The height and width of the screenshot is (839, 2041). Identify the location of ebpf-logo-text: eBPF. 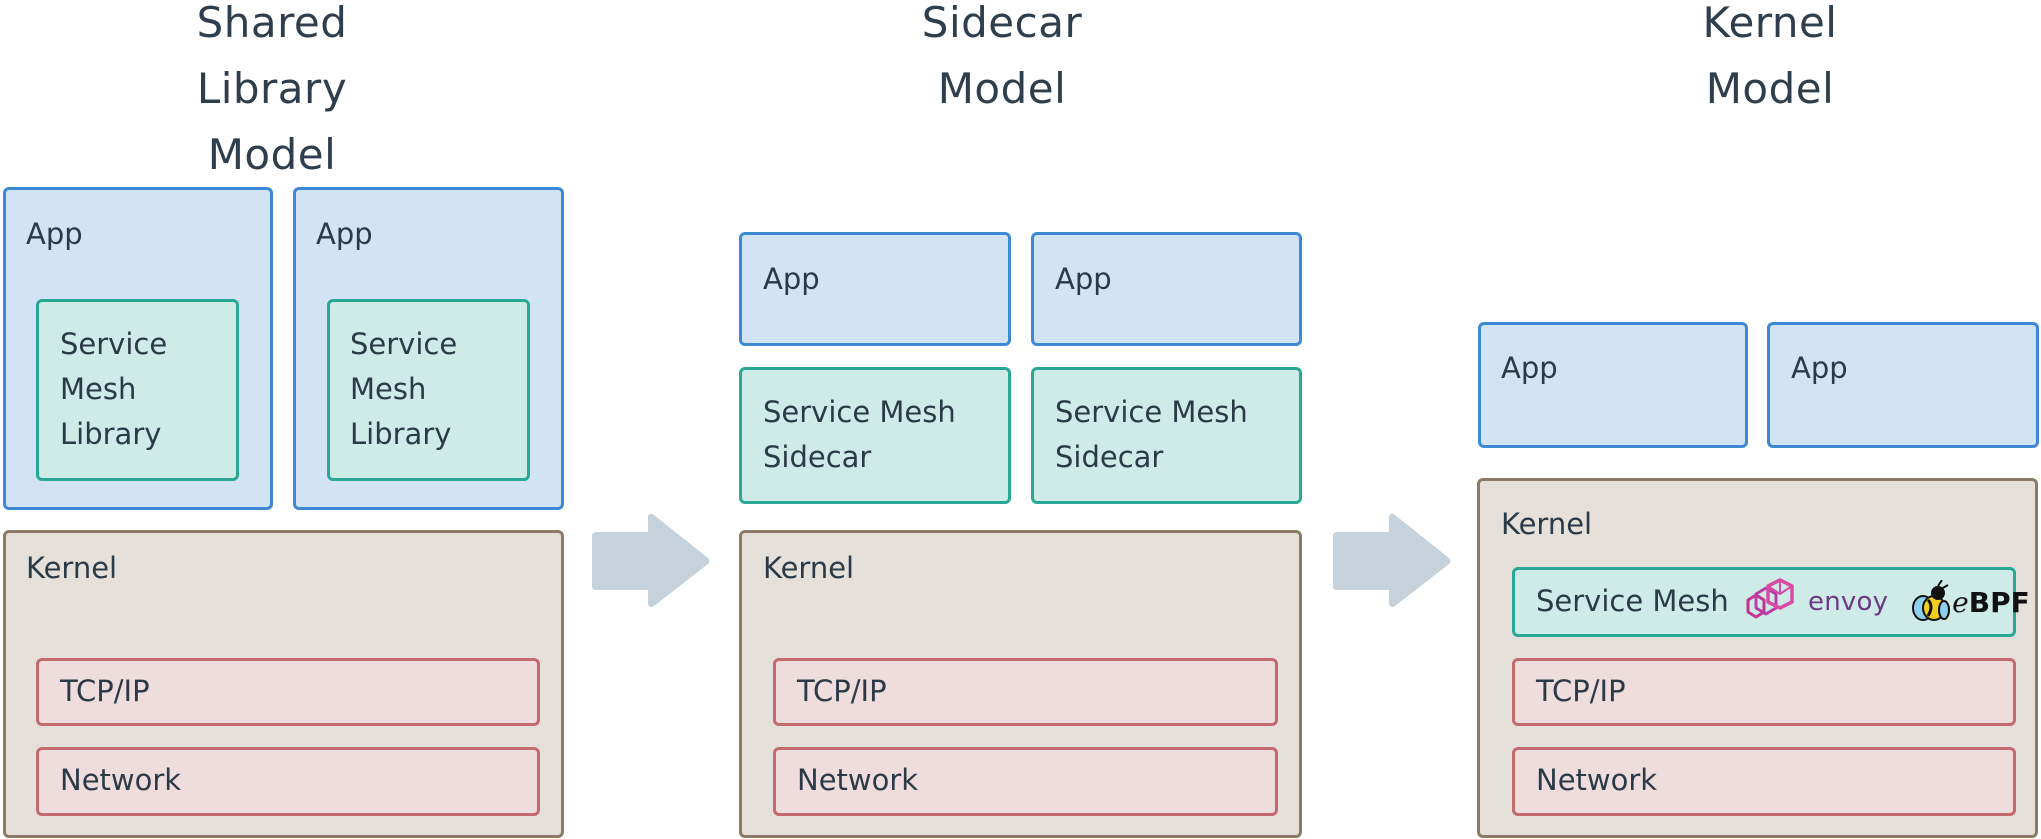
(1991, 602).